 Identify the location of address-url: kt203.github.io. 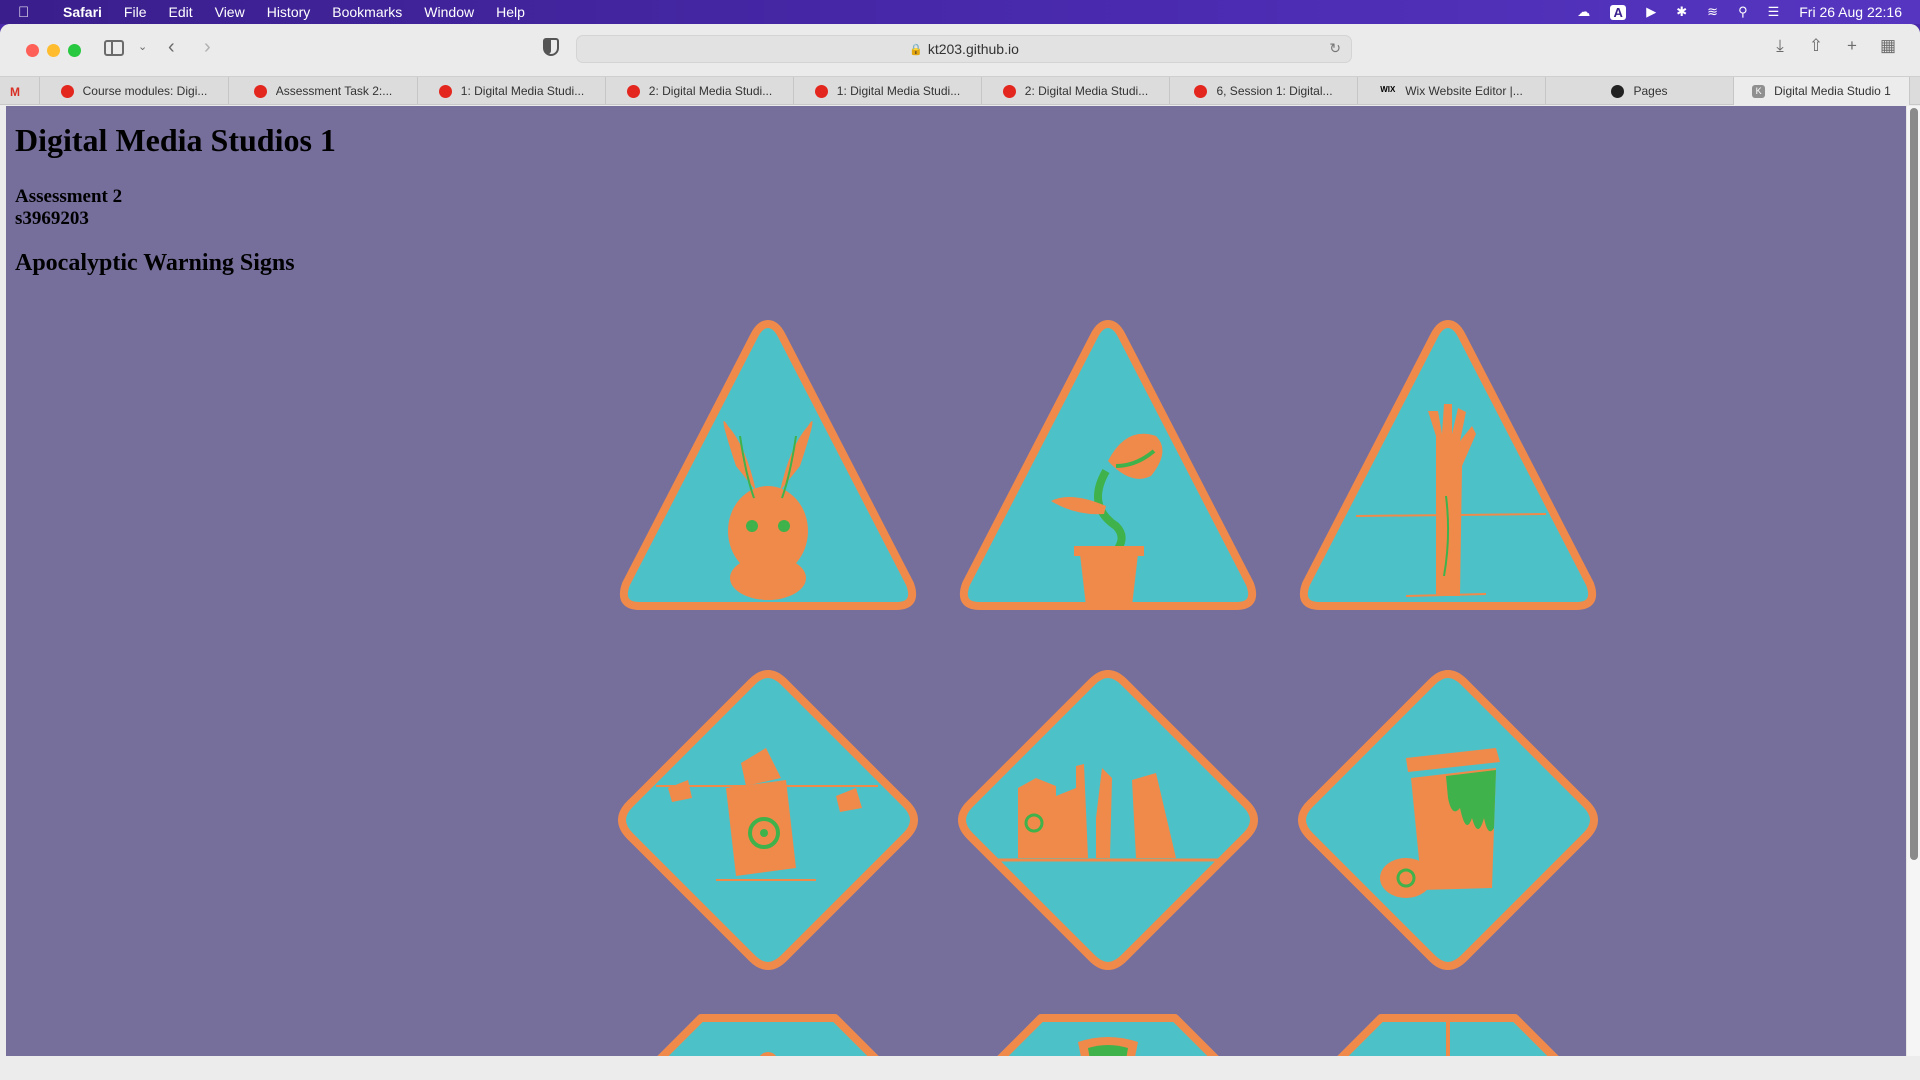
(973, 49).